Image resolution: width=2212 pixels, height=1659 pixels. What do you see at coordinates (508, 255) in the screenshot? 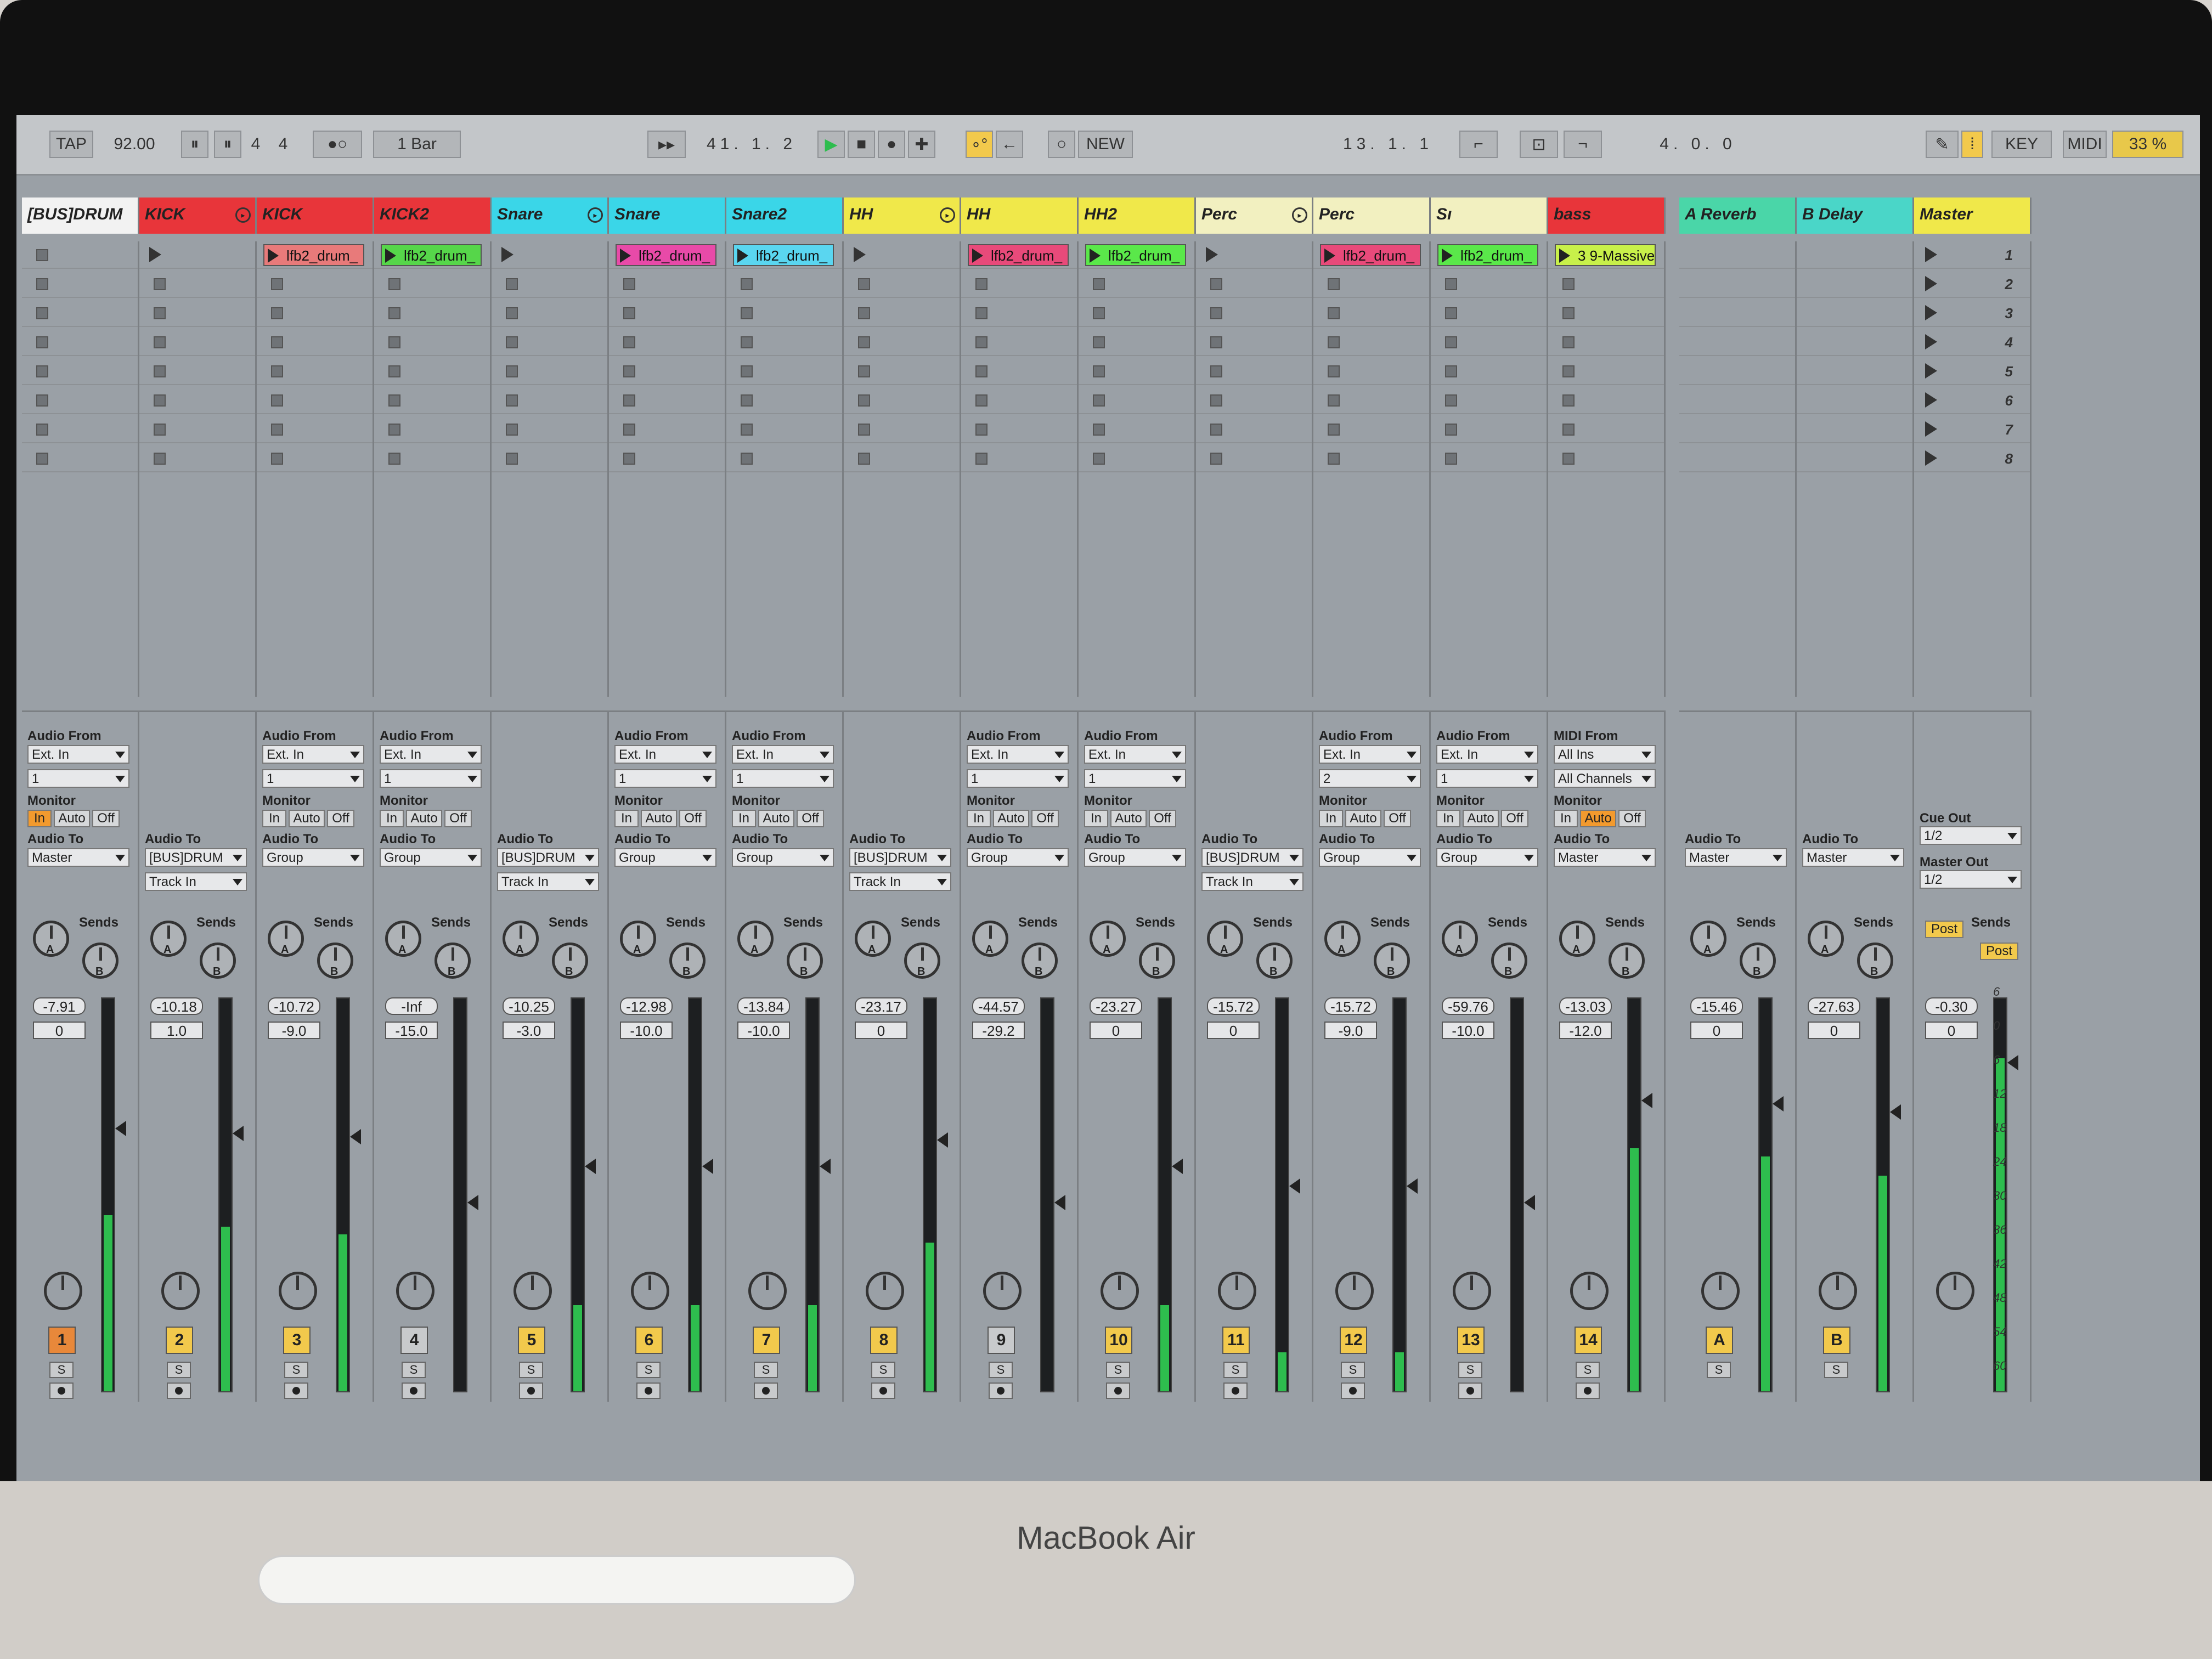
I see `group-launch-icon` at bounding box center [508, 255].